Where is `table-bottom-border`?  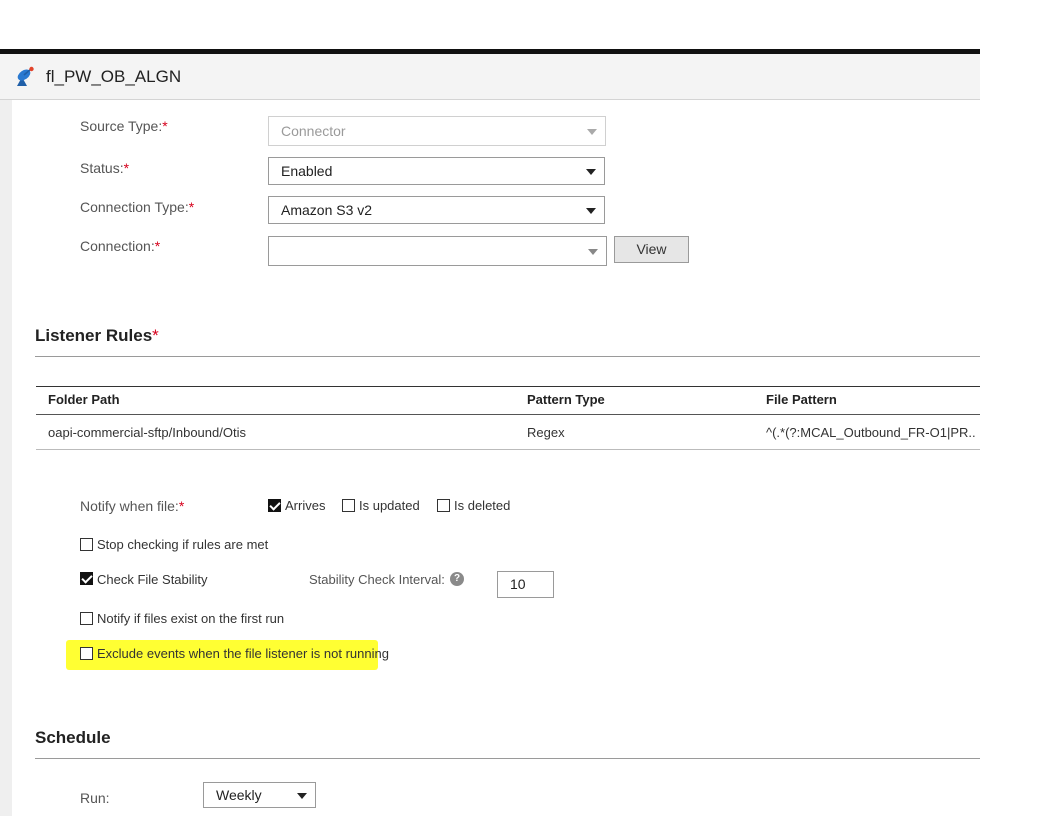
table-bottom-border is located at coordinates (508, 449).